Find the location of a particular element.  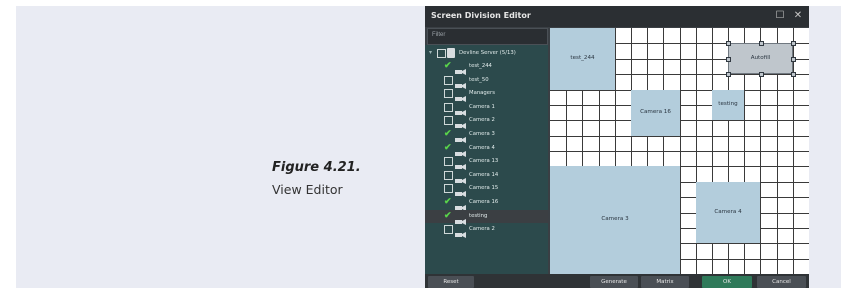

tree-item-camera: Camera 1 is located at coordinates (486, 108).